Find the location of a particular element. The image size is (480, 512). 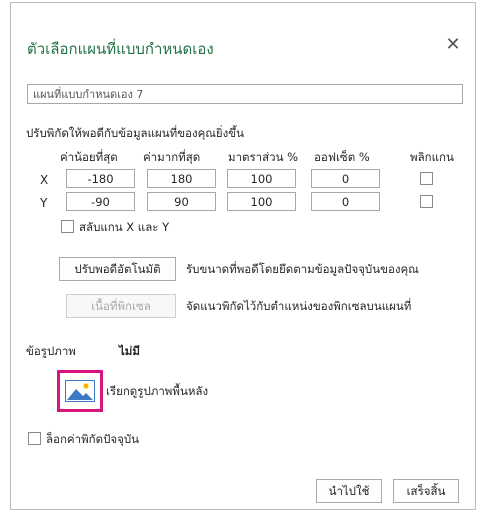

y-axis-label: Y is located at coordinates (44, 203).